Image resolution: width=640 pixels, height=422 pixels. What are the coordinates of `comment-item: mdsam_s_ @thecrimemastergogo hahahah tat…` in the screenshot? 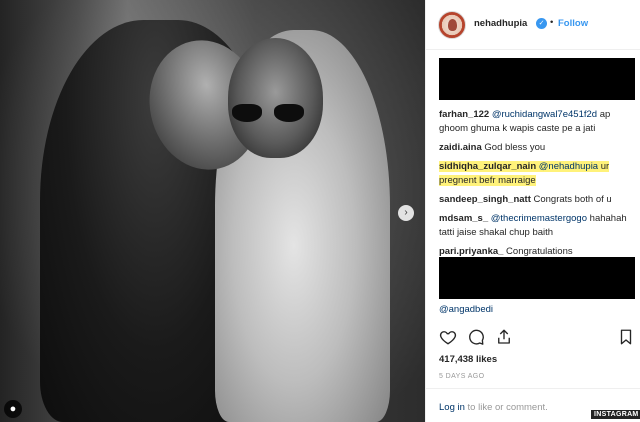 It's located at (537, 226).